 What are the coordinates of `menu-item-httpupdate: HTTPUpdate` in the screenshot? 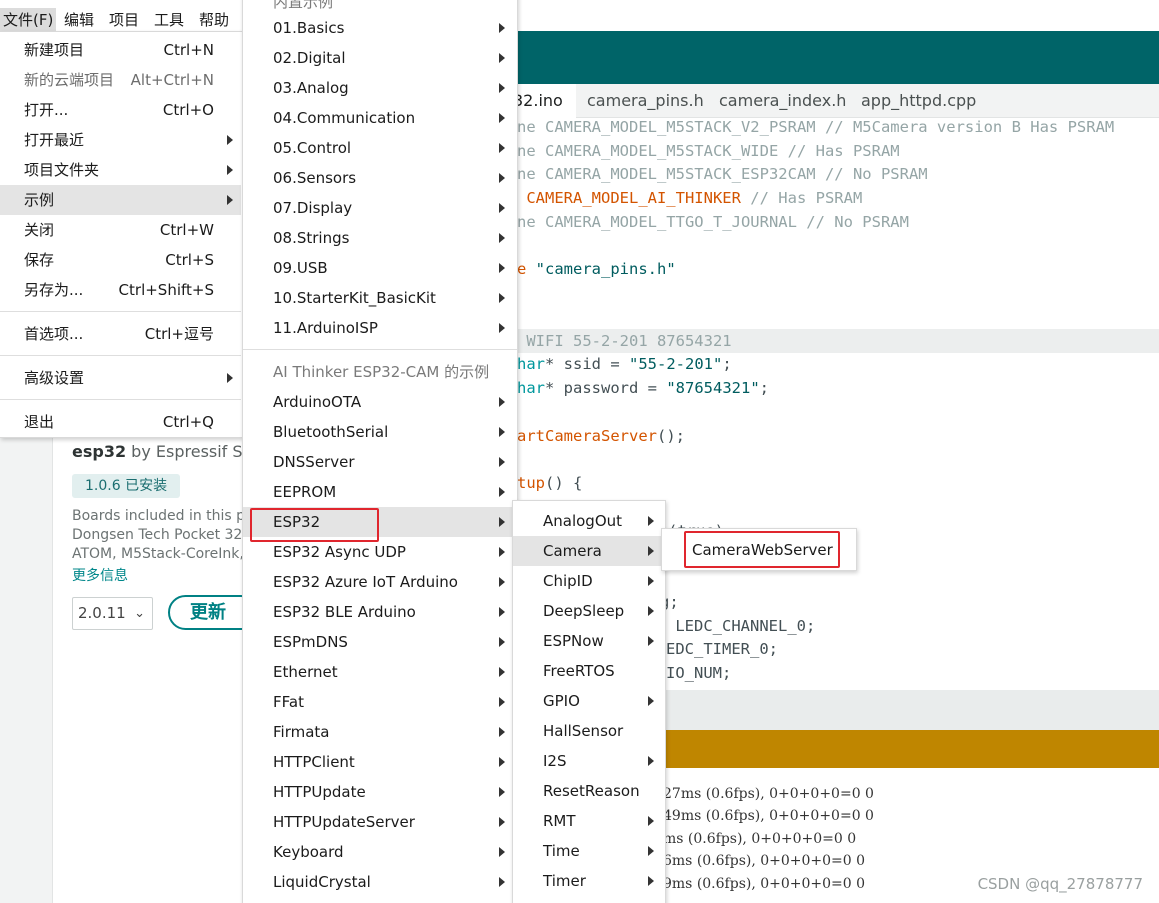 It's located at (380, 792).